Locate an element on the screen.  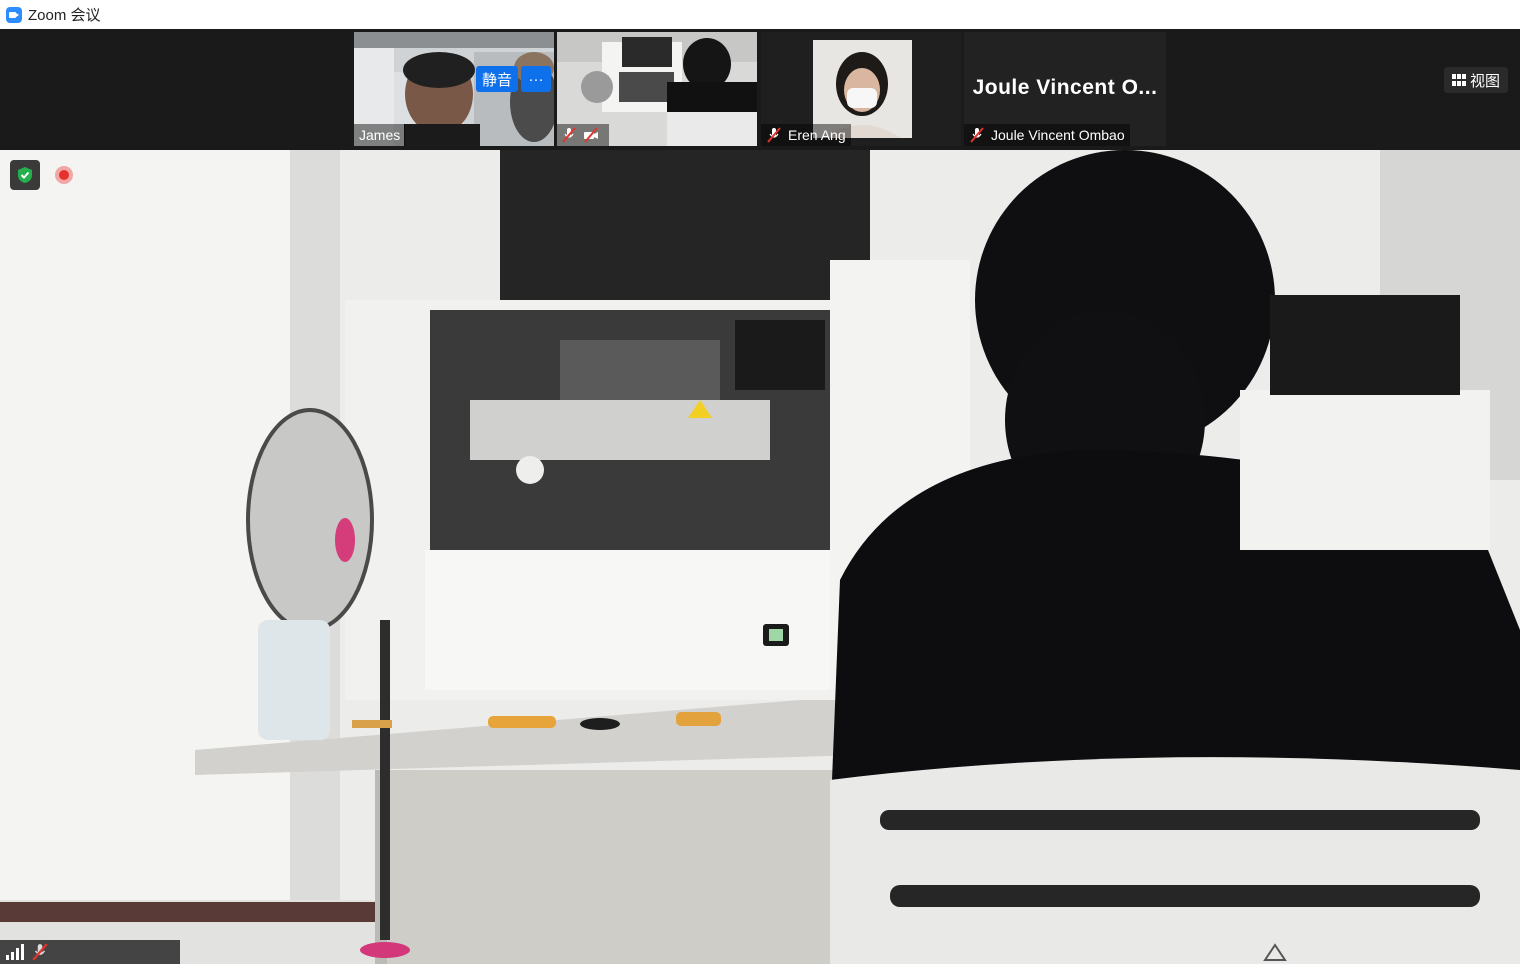
zoom-app-icon is located at coordinates (14, 14).